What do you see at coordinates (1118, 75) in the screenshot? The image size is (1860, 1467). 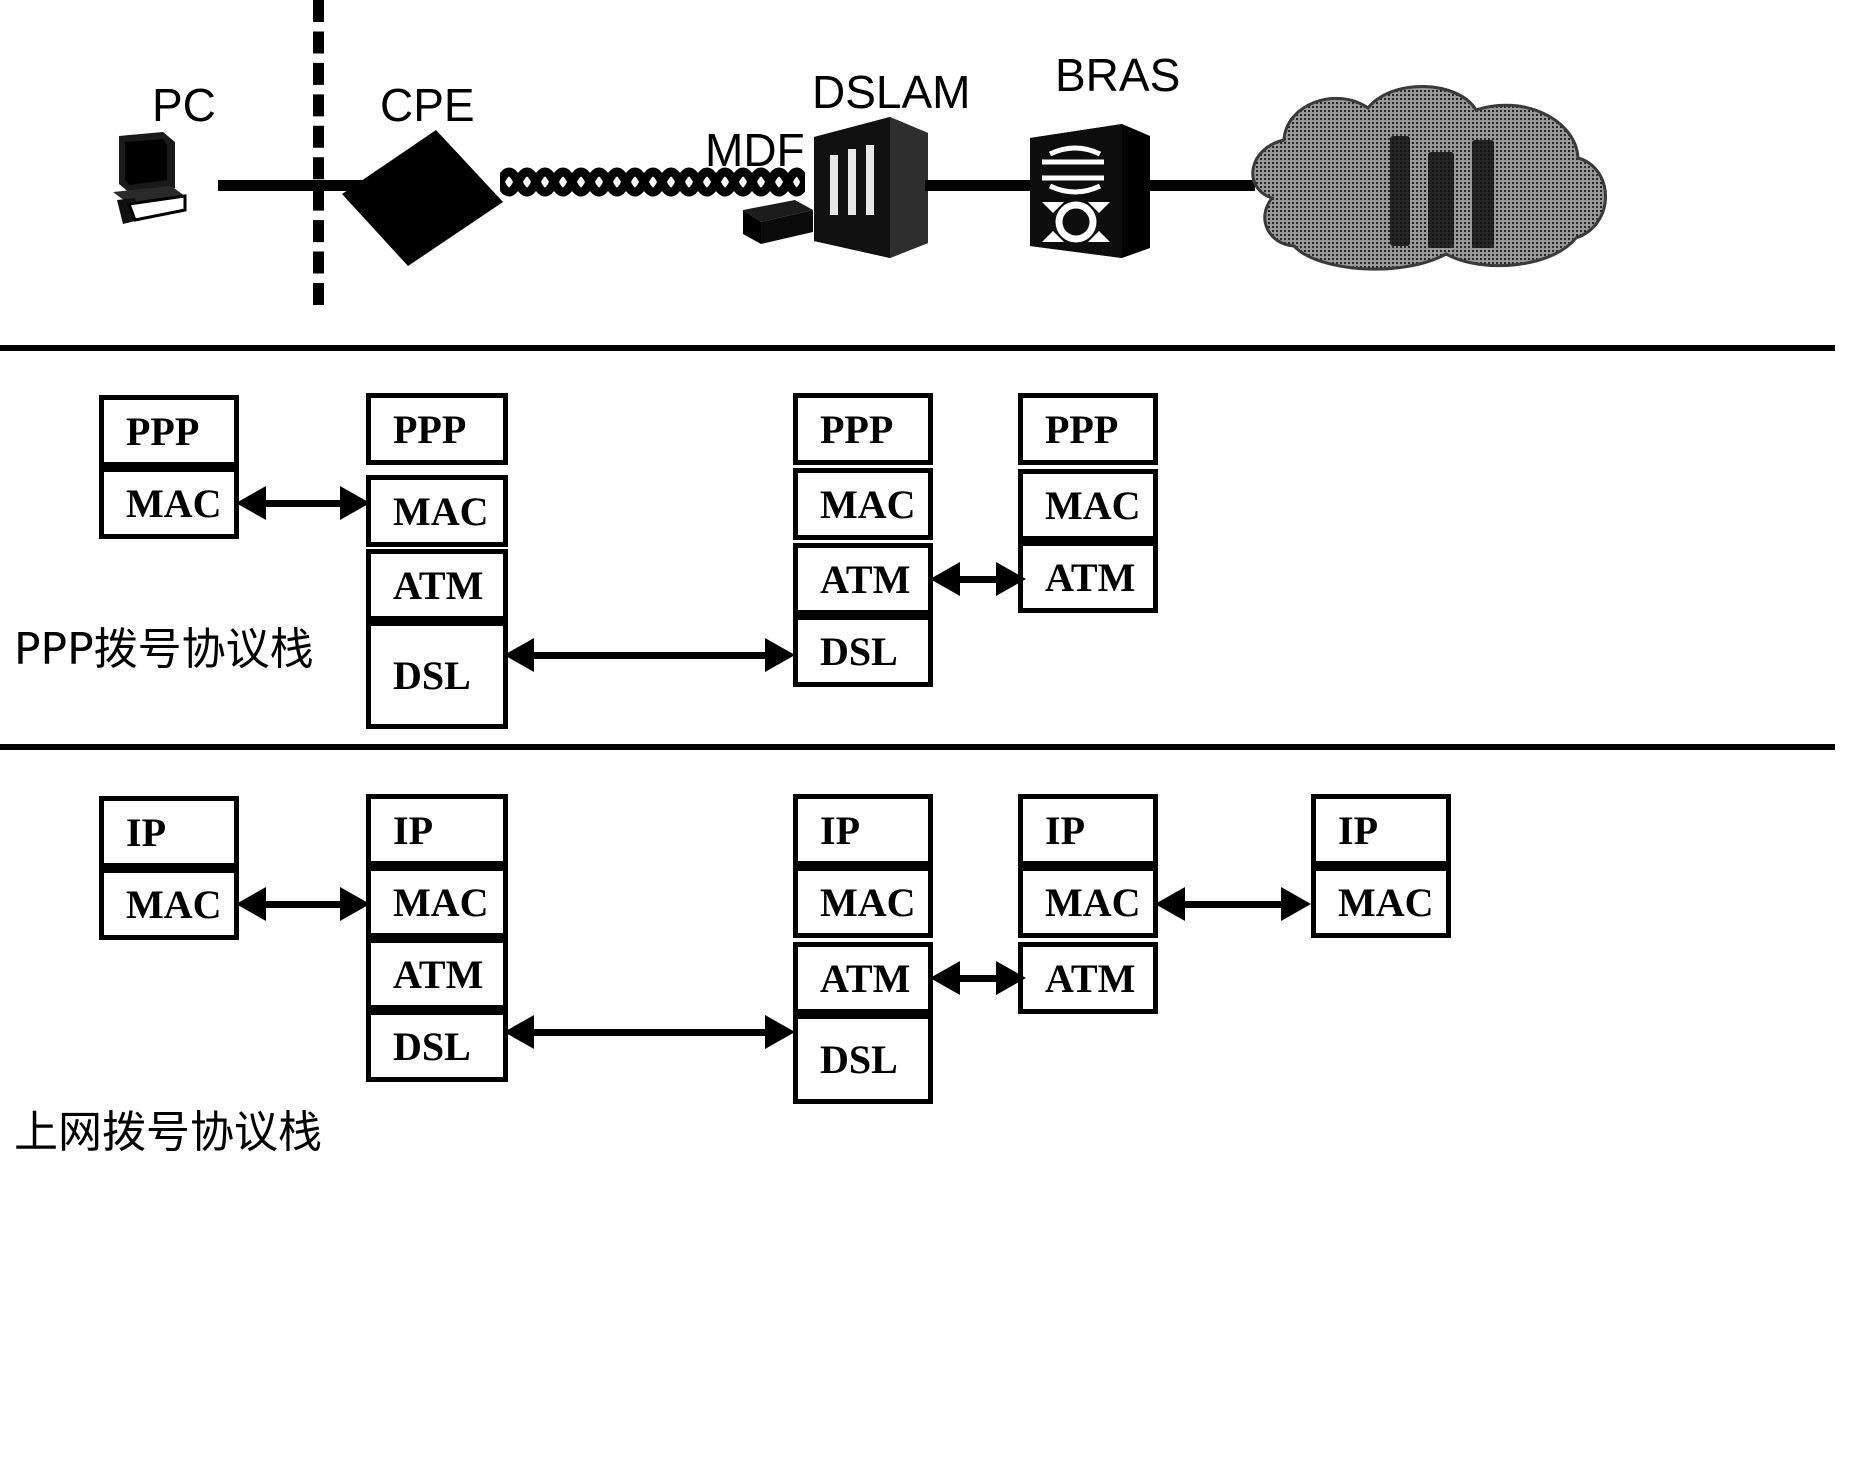 I see `topology-label-bras: BRAS` at bounding box center [1118, 75].